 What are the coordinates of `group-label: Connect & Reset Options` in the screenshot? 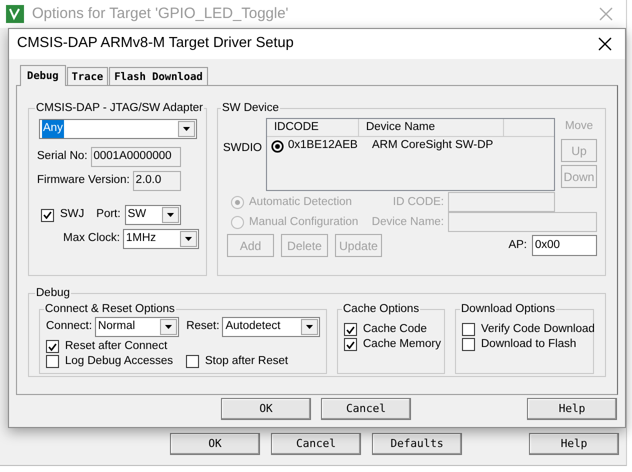 It's located at (110, 309).